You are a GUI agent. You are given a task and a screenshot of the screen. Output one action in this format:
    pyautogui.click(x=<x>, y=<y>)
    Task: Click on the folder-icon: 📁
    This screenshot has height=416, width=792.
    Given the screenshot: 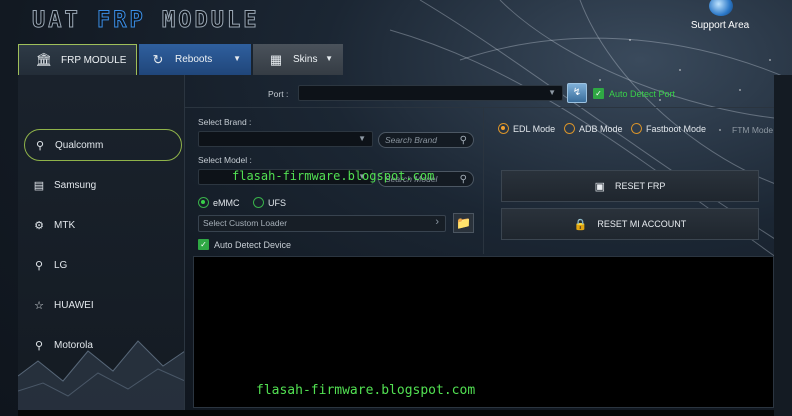 What is the action you would take?
    pyautogui.click(x=463, y=223)
    